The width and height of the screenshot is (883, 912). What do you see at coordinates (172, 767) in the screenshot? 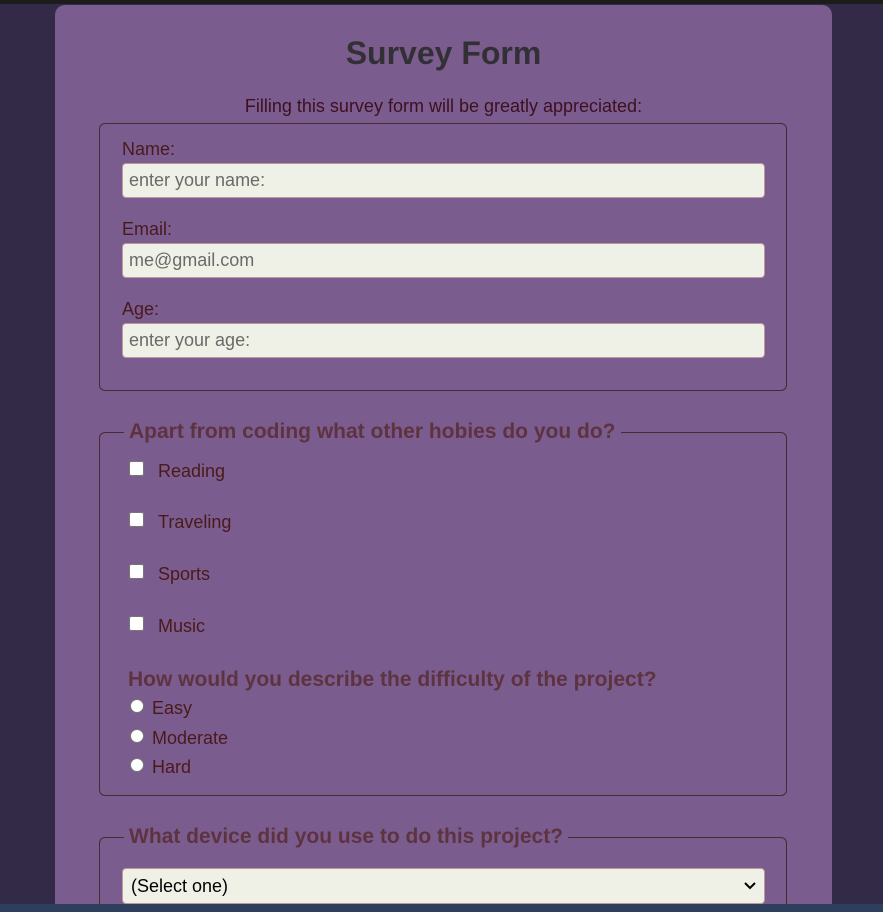
I see `radio-label-hard: Hard` at bounding box center [172, 767].